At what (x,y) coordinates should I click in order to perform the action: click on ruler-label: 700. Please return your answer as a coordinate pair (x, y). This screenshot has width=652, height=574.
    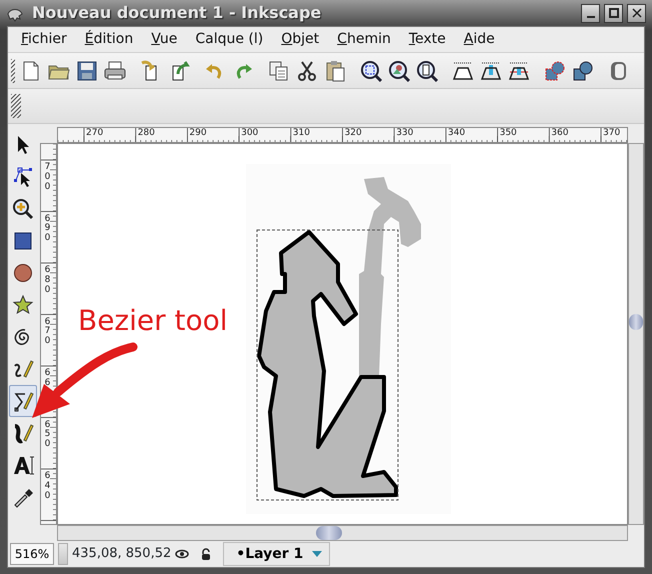
    Looking at the image, I should click on (48, 178).